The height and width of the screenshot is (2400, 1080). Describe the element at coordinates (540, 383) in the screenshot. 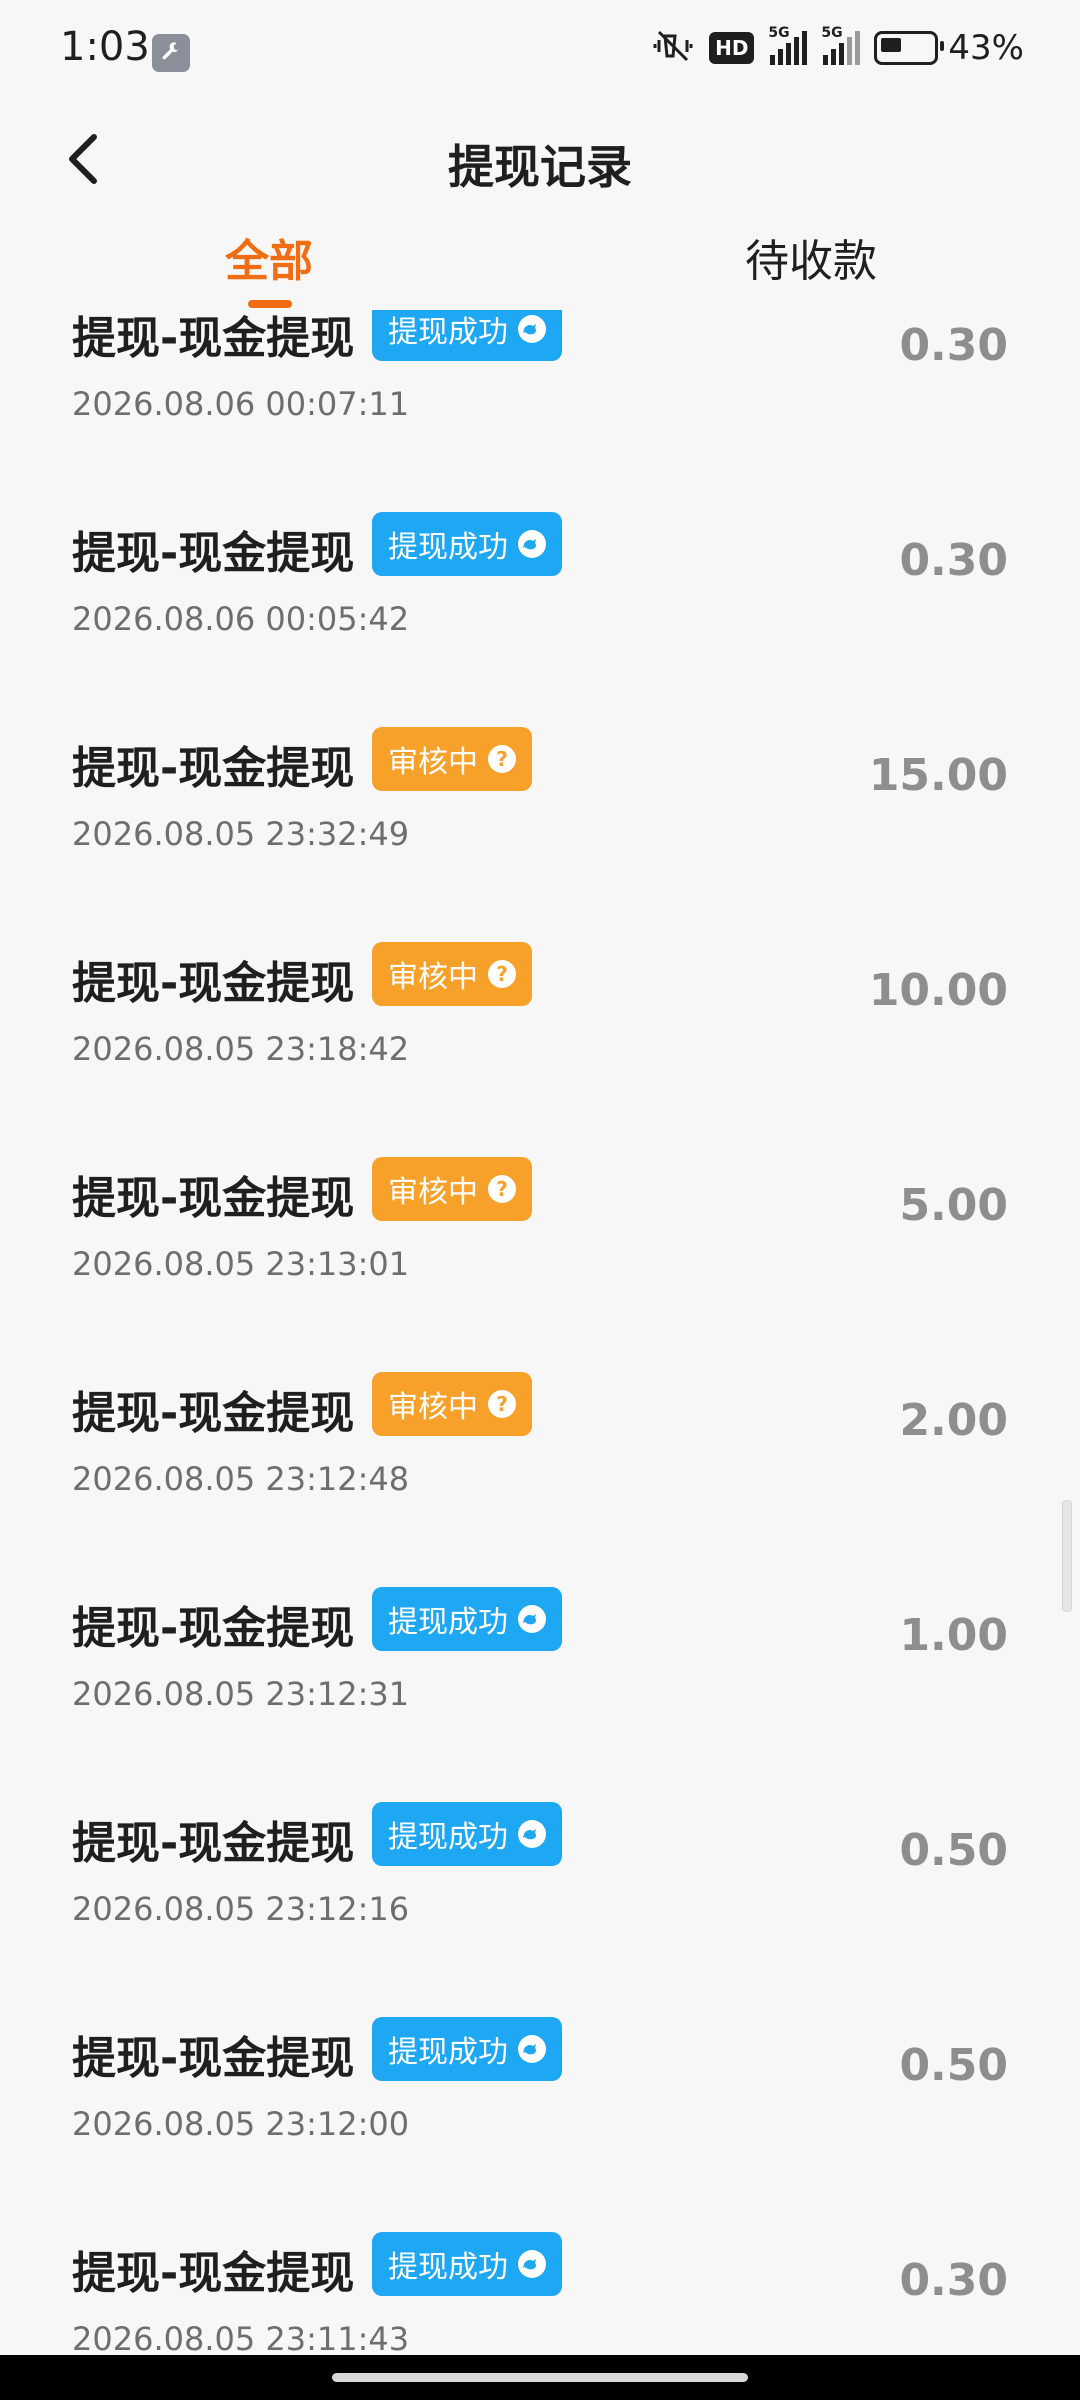

I see `record-item: 提现-现金提现 提现成功 2026.08.06 00:07:11 0.30` at that location.